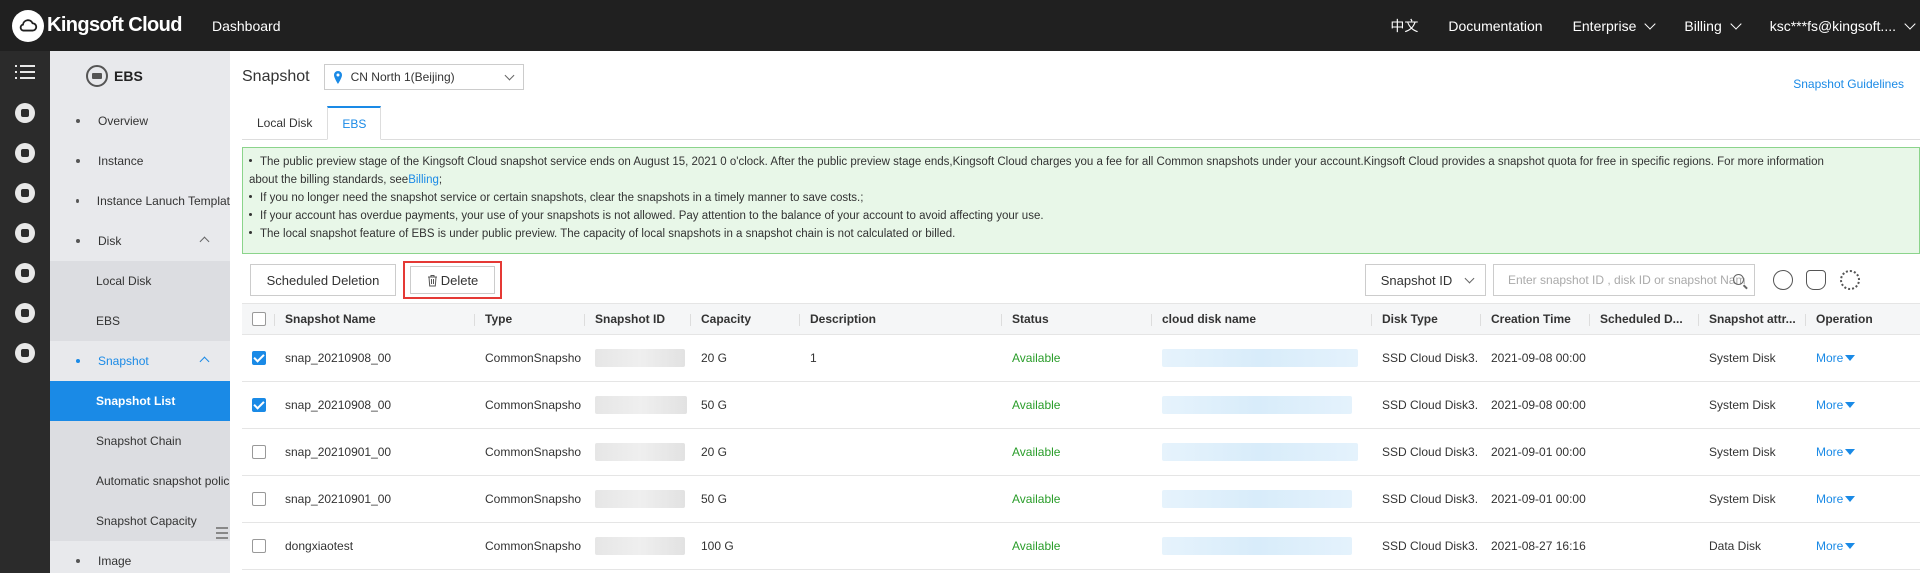  What do you see at coordinates (140, 401) in the screenshot?
I see `sidebar-subitem-snapshot-list: Snapshot List` at bounding box center [140, 401].